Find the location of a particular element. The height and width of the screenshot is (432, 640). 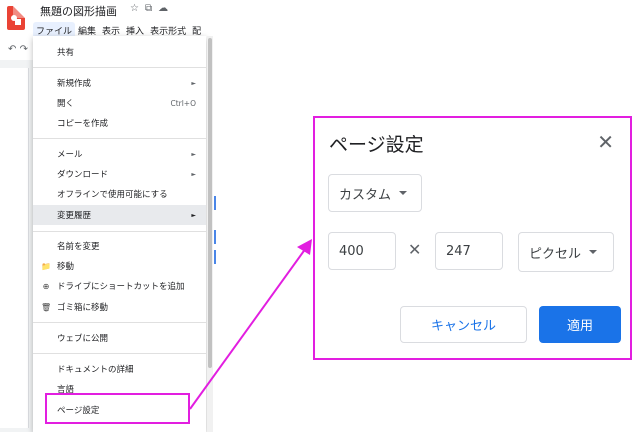

undo-icon: ↶ is located at coordinates (12, 49).